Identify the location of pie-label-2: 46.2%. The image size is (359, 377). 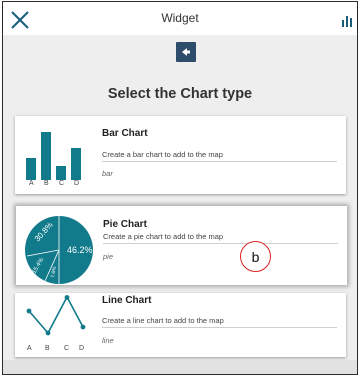
(80, 250).